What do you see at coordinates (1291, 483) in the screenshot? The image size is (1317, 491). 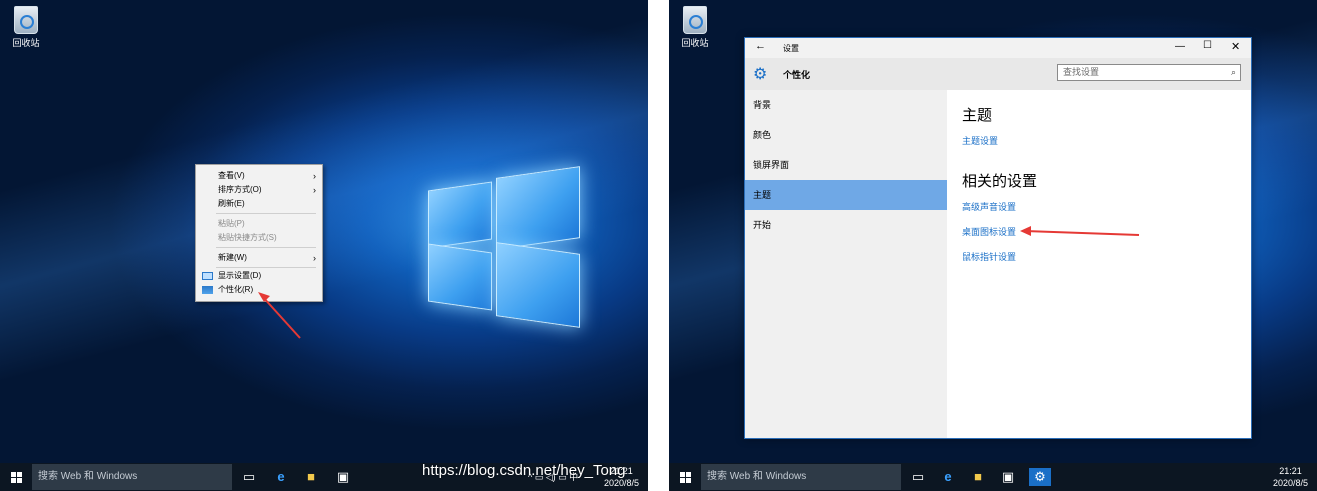 I see `clock-date: 2020/8/5` at bounding box center [1291, 483].